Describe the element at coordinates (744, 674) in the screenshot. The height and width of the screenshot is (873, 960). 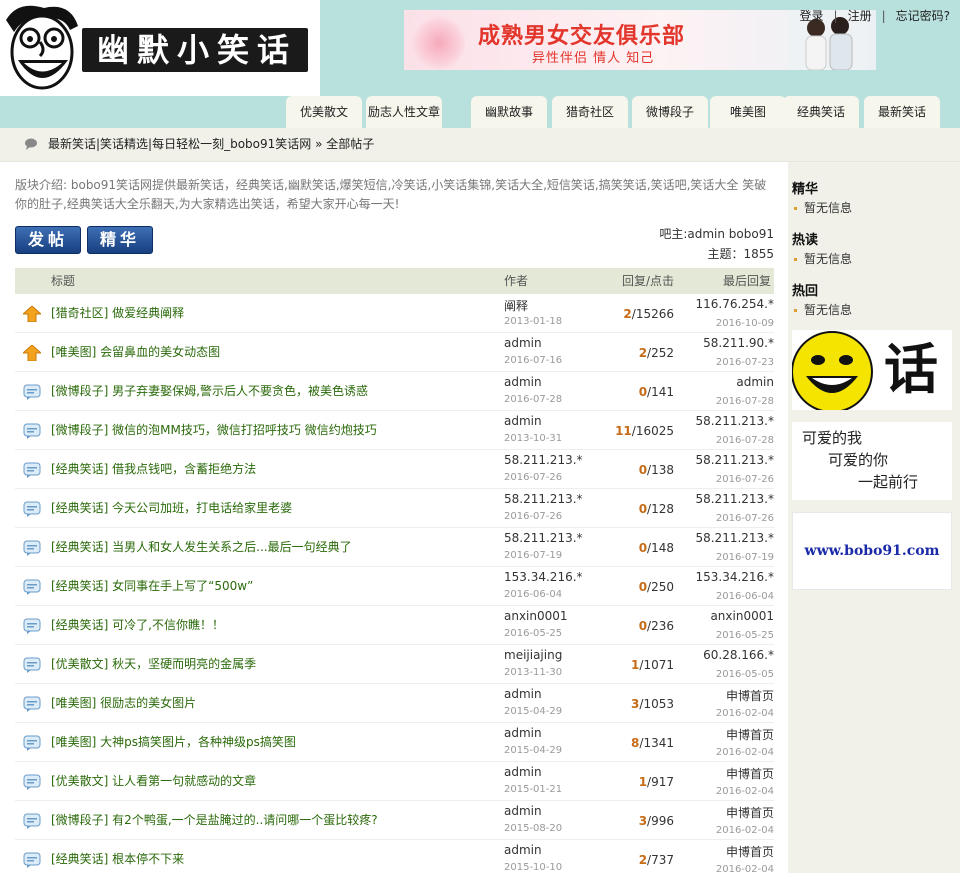
I see `last-reply-date: 2016-05-05` at that location.